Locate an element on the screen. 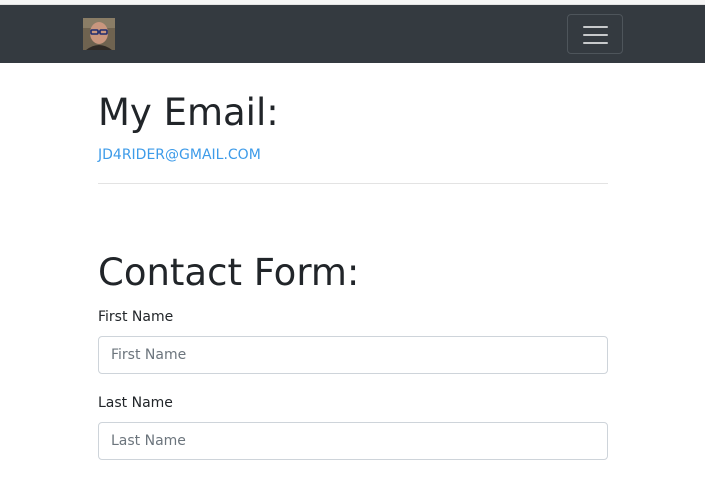 This screenshot has width=705, height=478. last-name-label: Last Name is located at coordinates (135, 403).